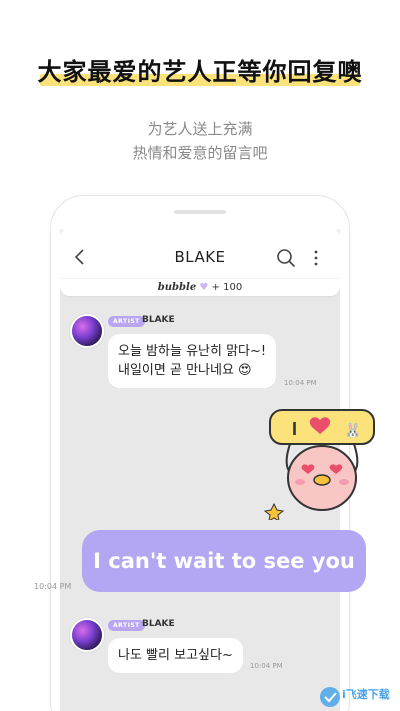 The width and height of the screenshot is (400, 711). I want to click on svg-text: I, so click(294, 429).